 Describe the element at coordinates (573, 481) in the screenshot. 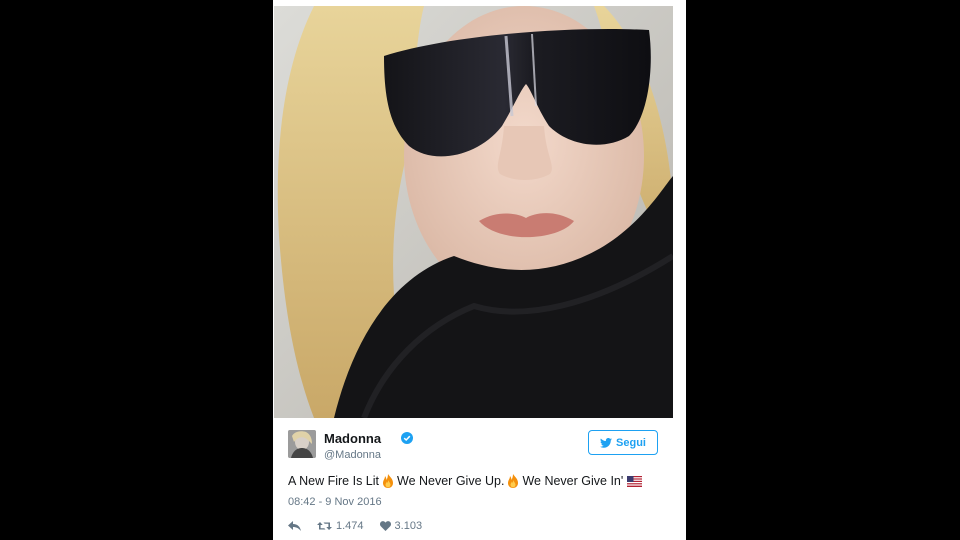

I see `tweet-text-part3: We Never Give In'` at that location.